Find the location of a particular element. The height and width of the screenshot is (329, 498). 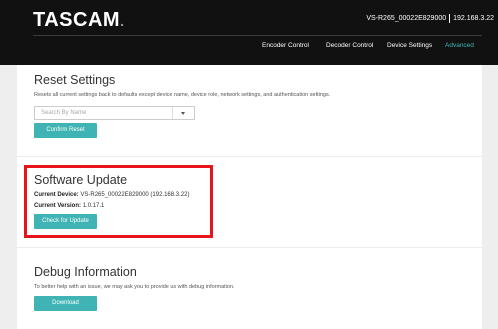

reset-search-placeholder: Search By Name is located at coordinates (64, 113).